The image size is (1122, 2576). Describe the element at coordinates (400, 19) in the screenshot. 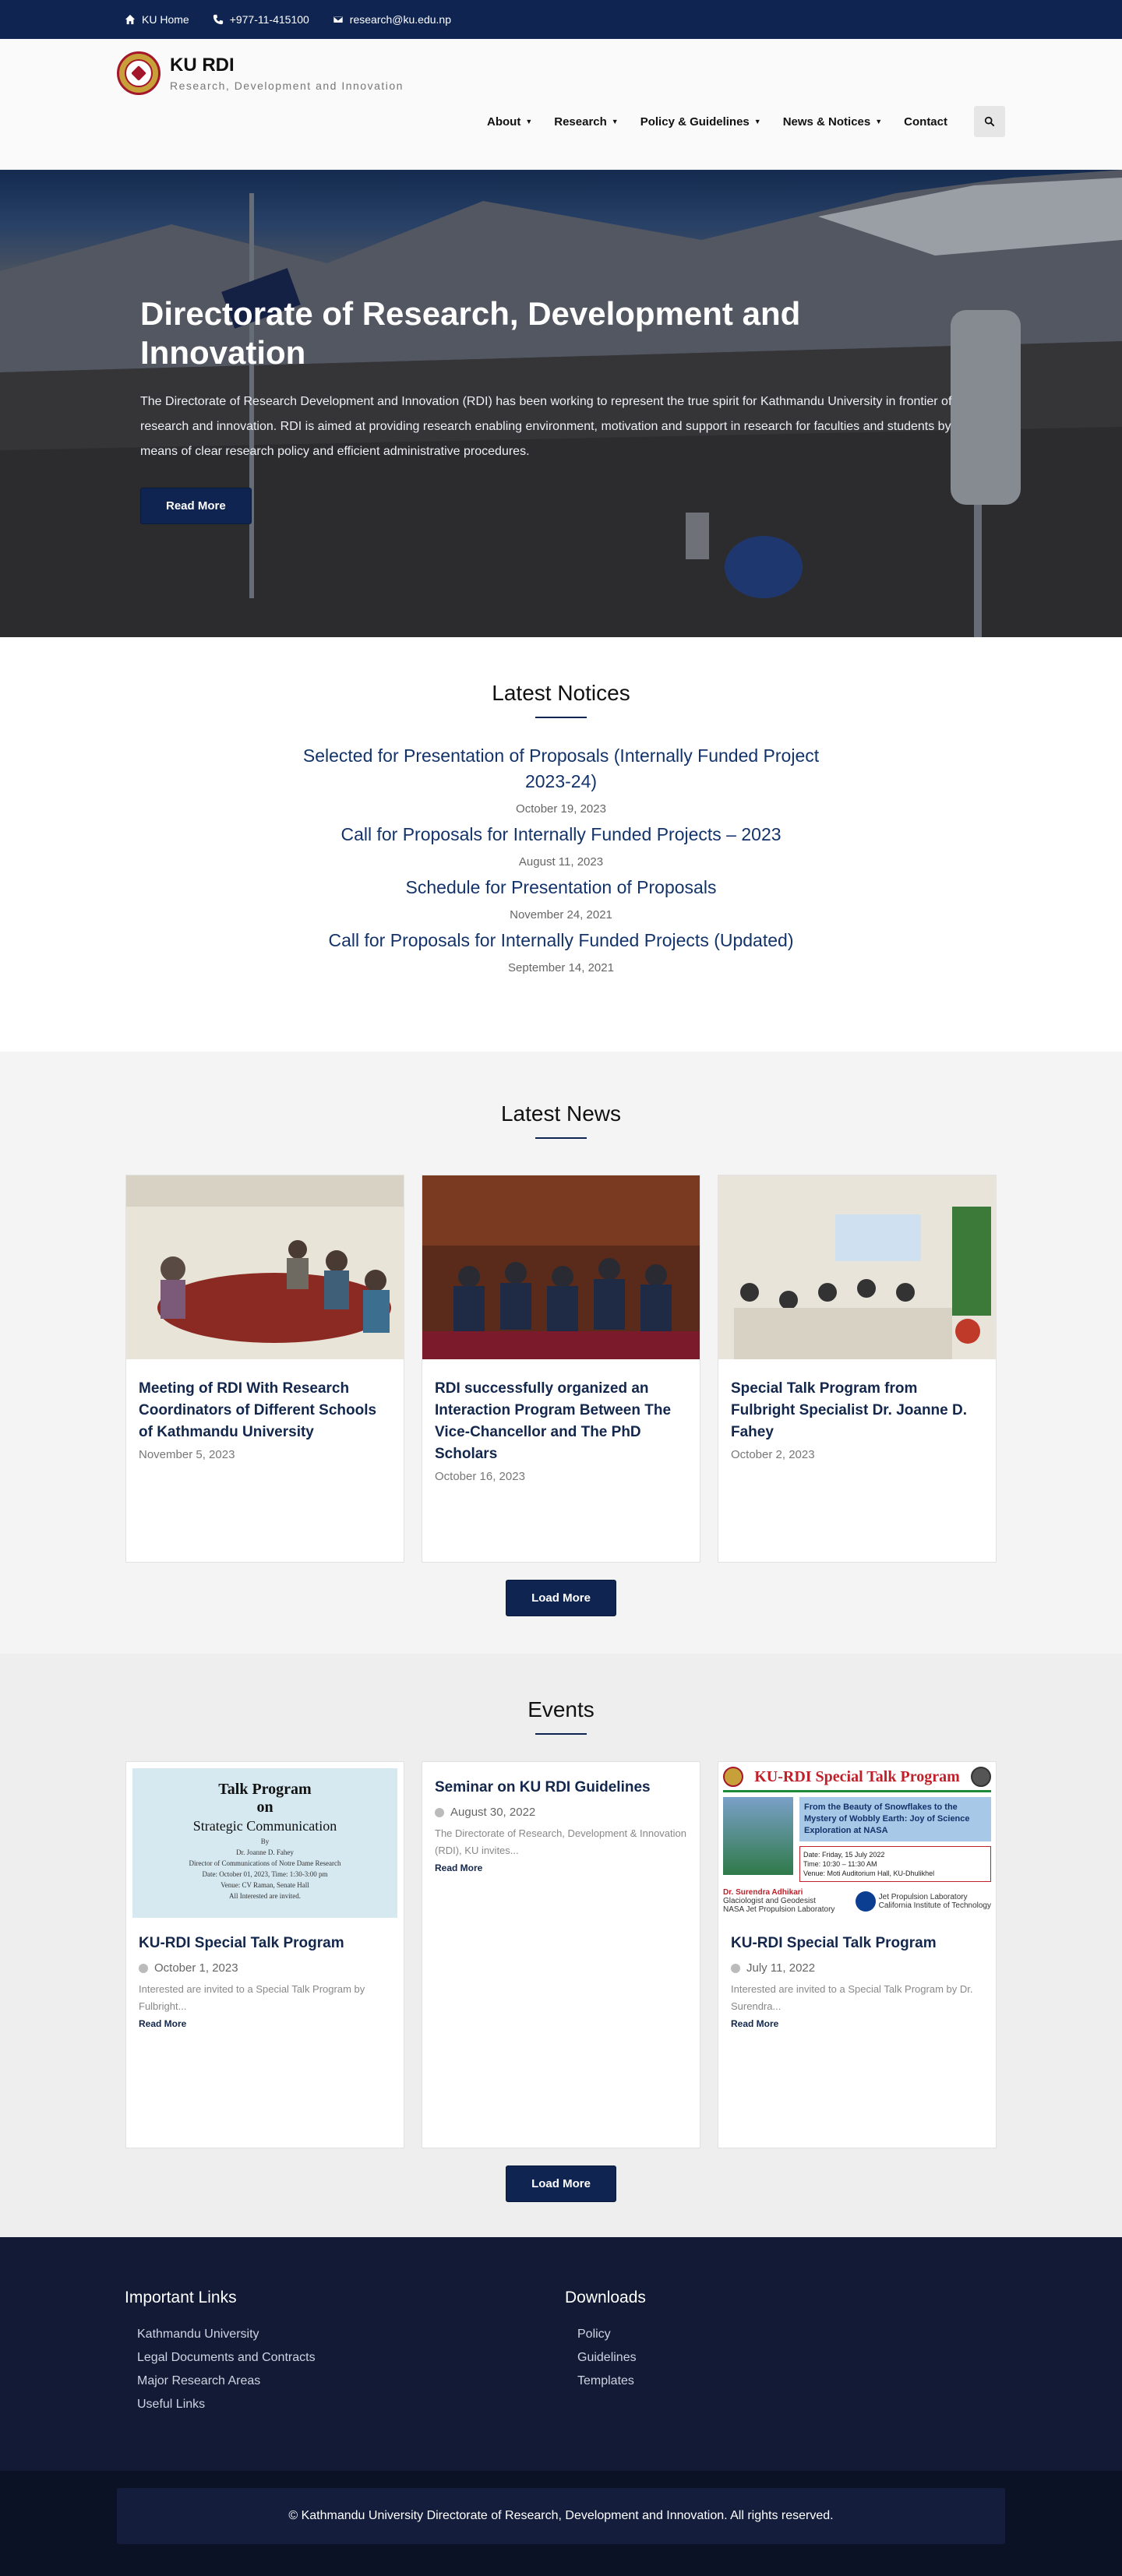

I see `email-label: research@ku.edu.np` at that location.